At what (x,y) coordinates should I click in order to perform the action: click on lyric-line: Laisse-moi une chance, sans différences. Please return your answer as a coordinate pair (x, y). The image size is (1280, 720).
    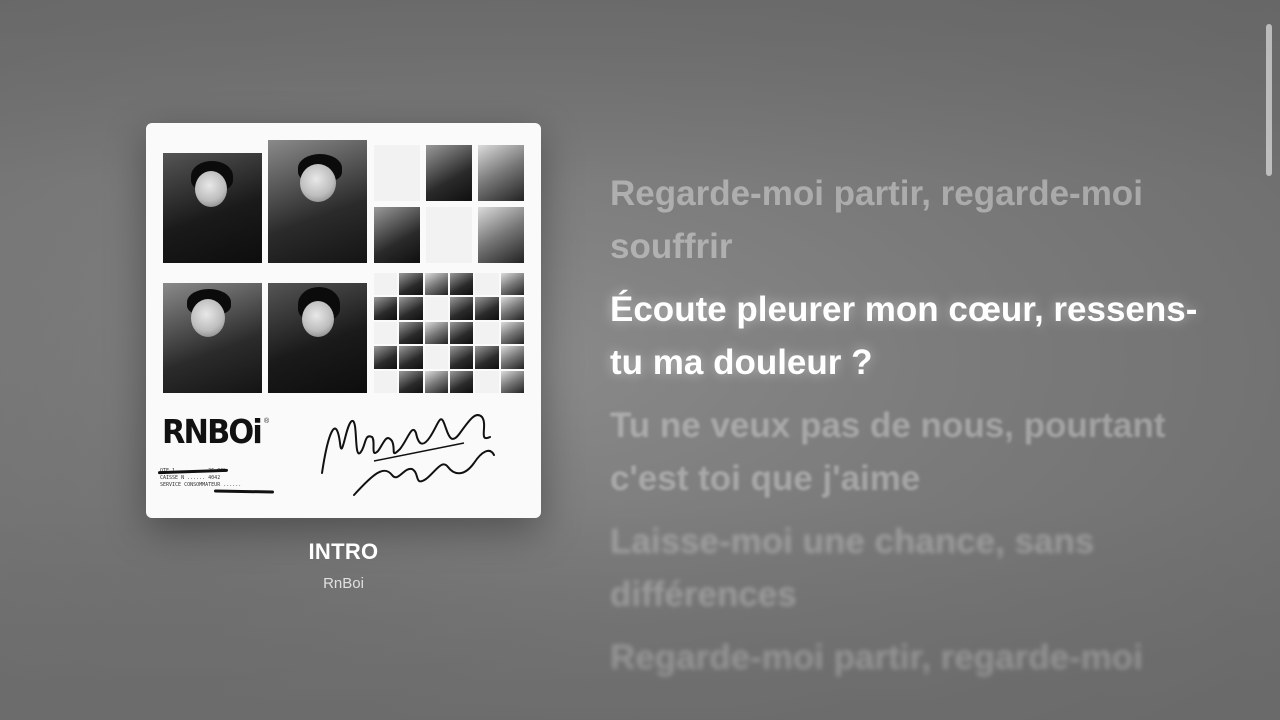
    Looking at the image, I should click on (910, 568).